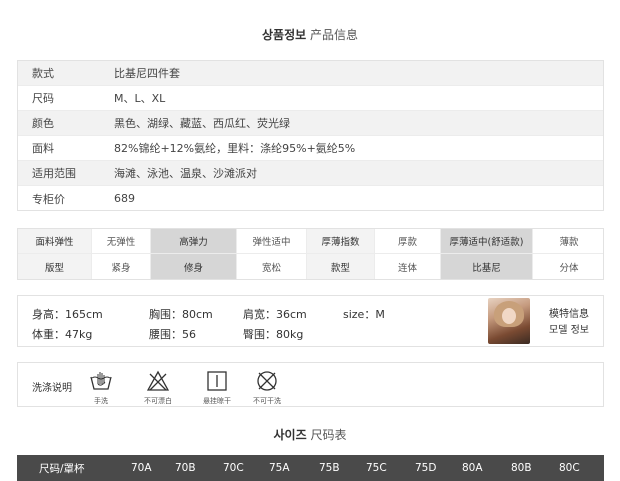  What do you see at coordinates (181, 314) in the screenshot?
I see `model-bust: 胸围：80cm` at bounding box center [181, 314].